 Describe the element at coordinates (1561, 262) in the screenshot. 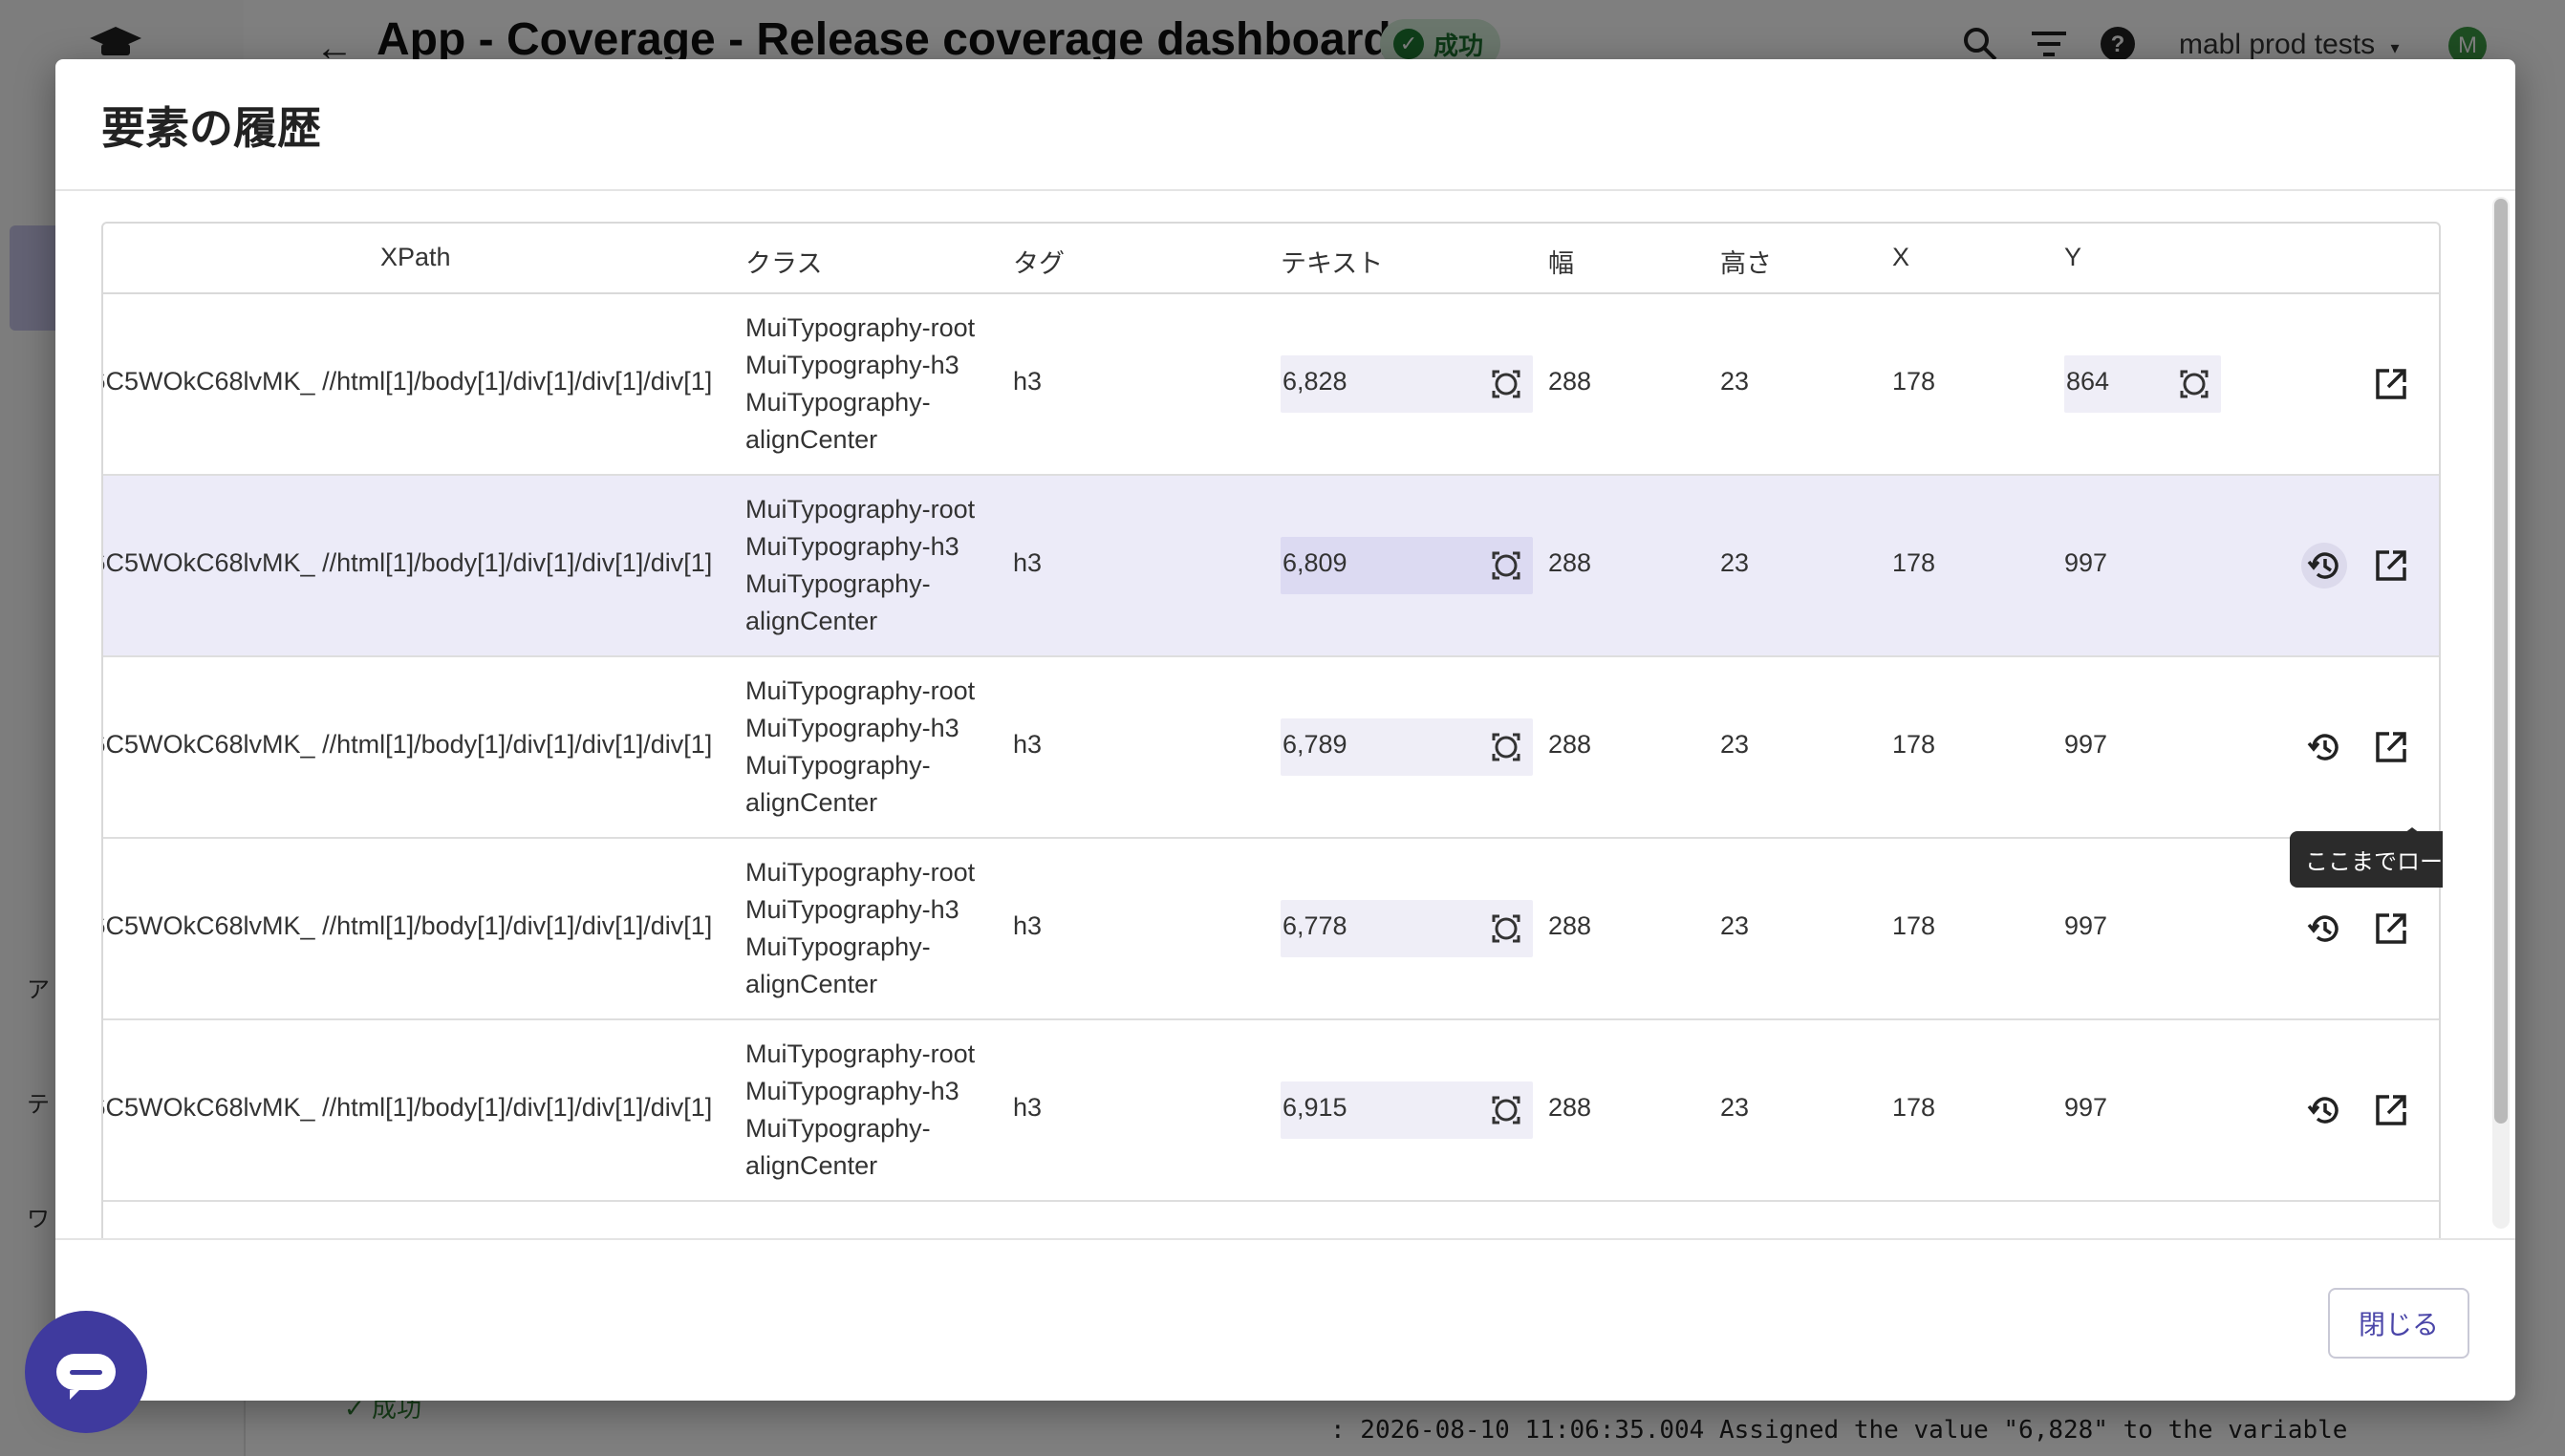

I see `column-header-width: 幅` at that location.